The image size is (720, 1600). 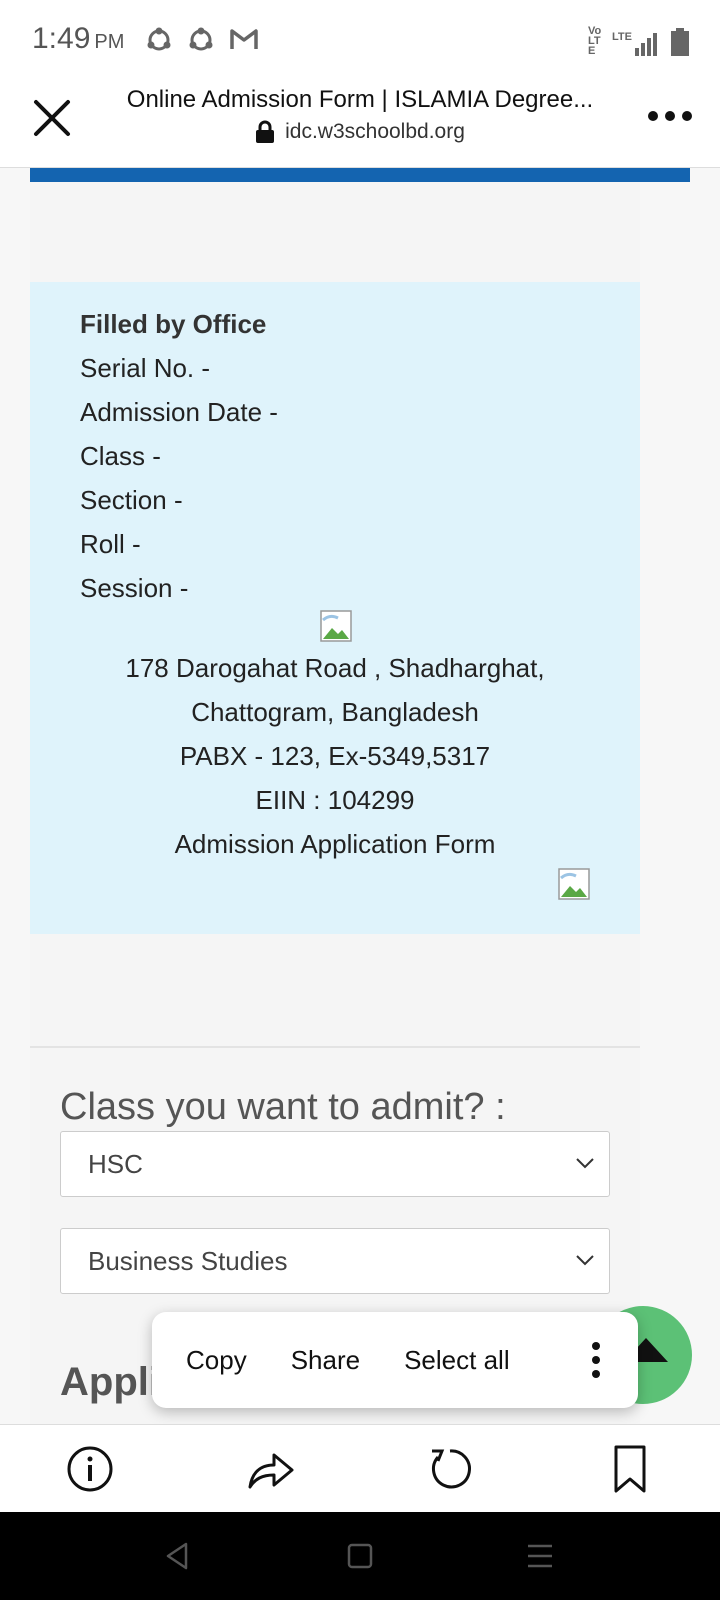 What do you see at coordinates (188, 1261) in the screenshot?
I see `group-select-value: Business Studies` at bounding box center [188, 1261].